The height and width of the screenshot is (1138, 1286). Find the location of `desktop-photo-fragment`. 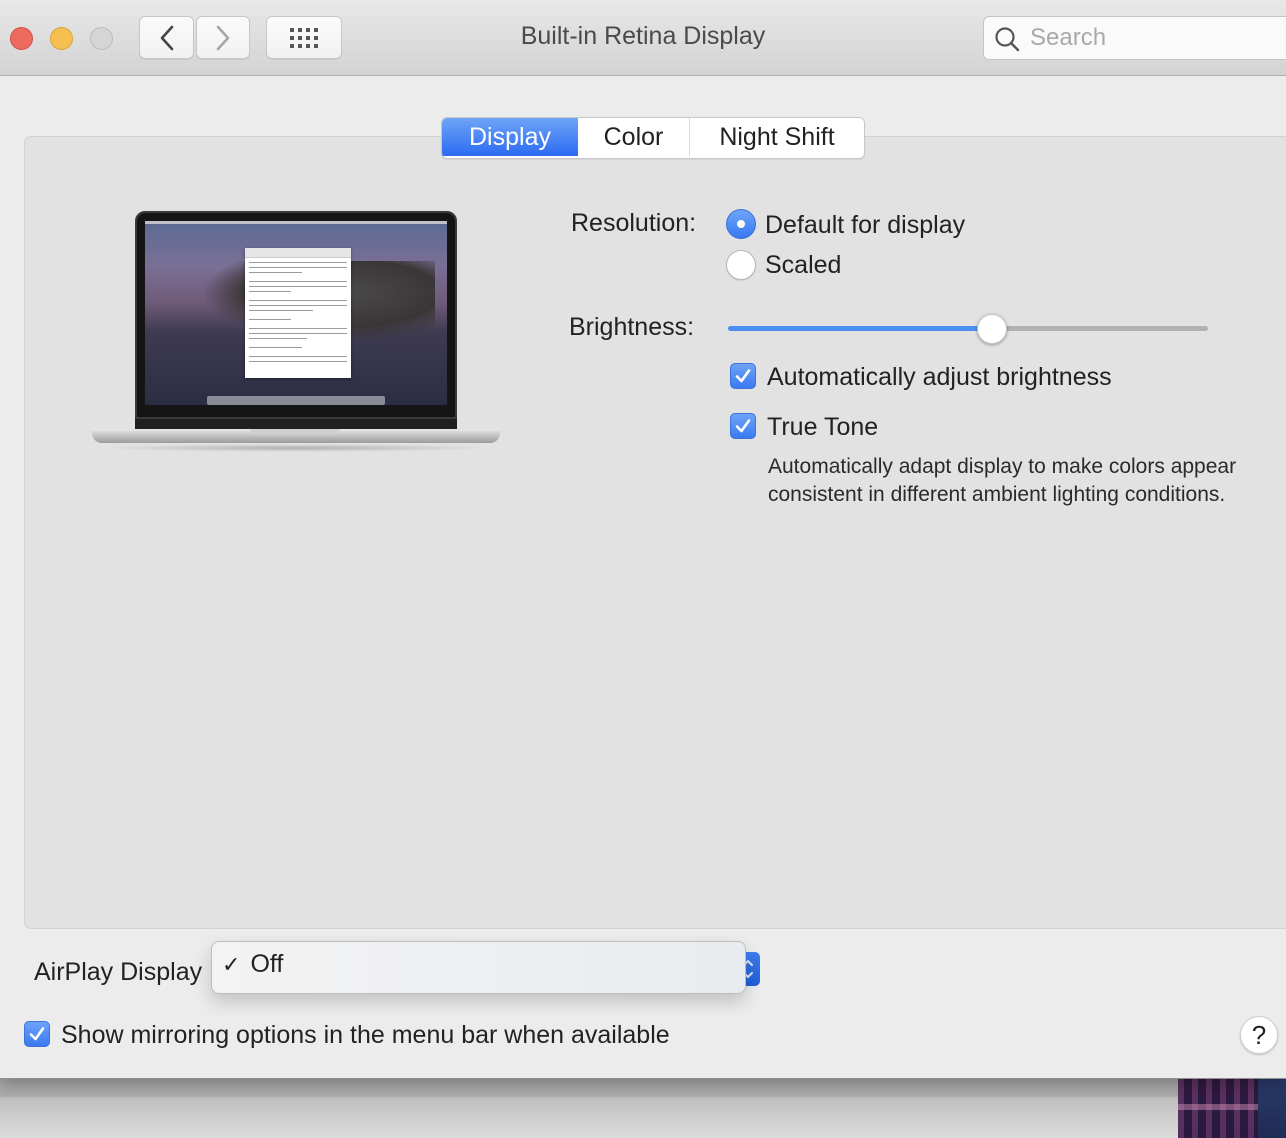

desktop-photo-fragment is located at coordinates (1232, 1108).